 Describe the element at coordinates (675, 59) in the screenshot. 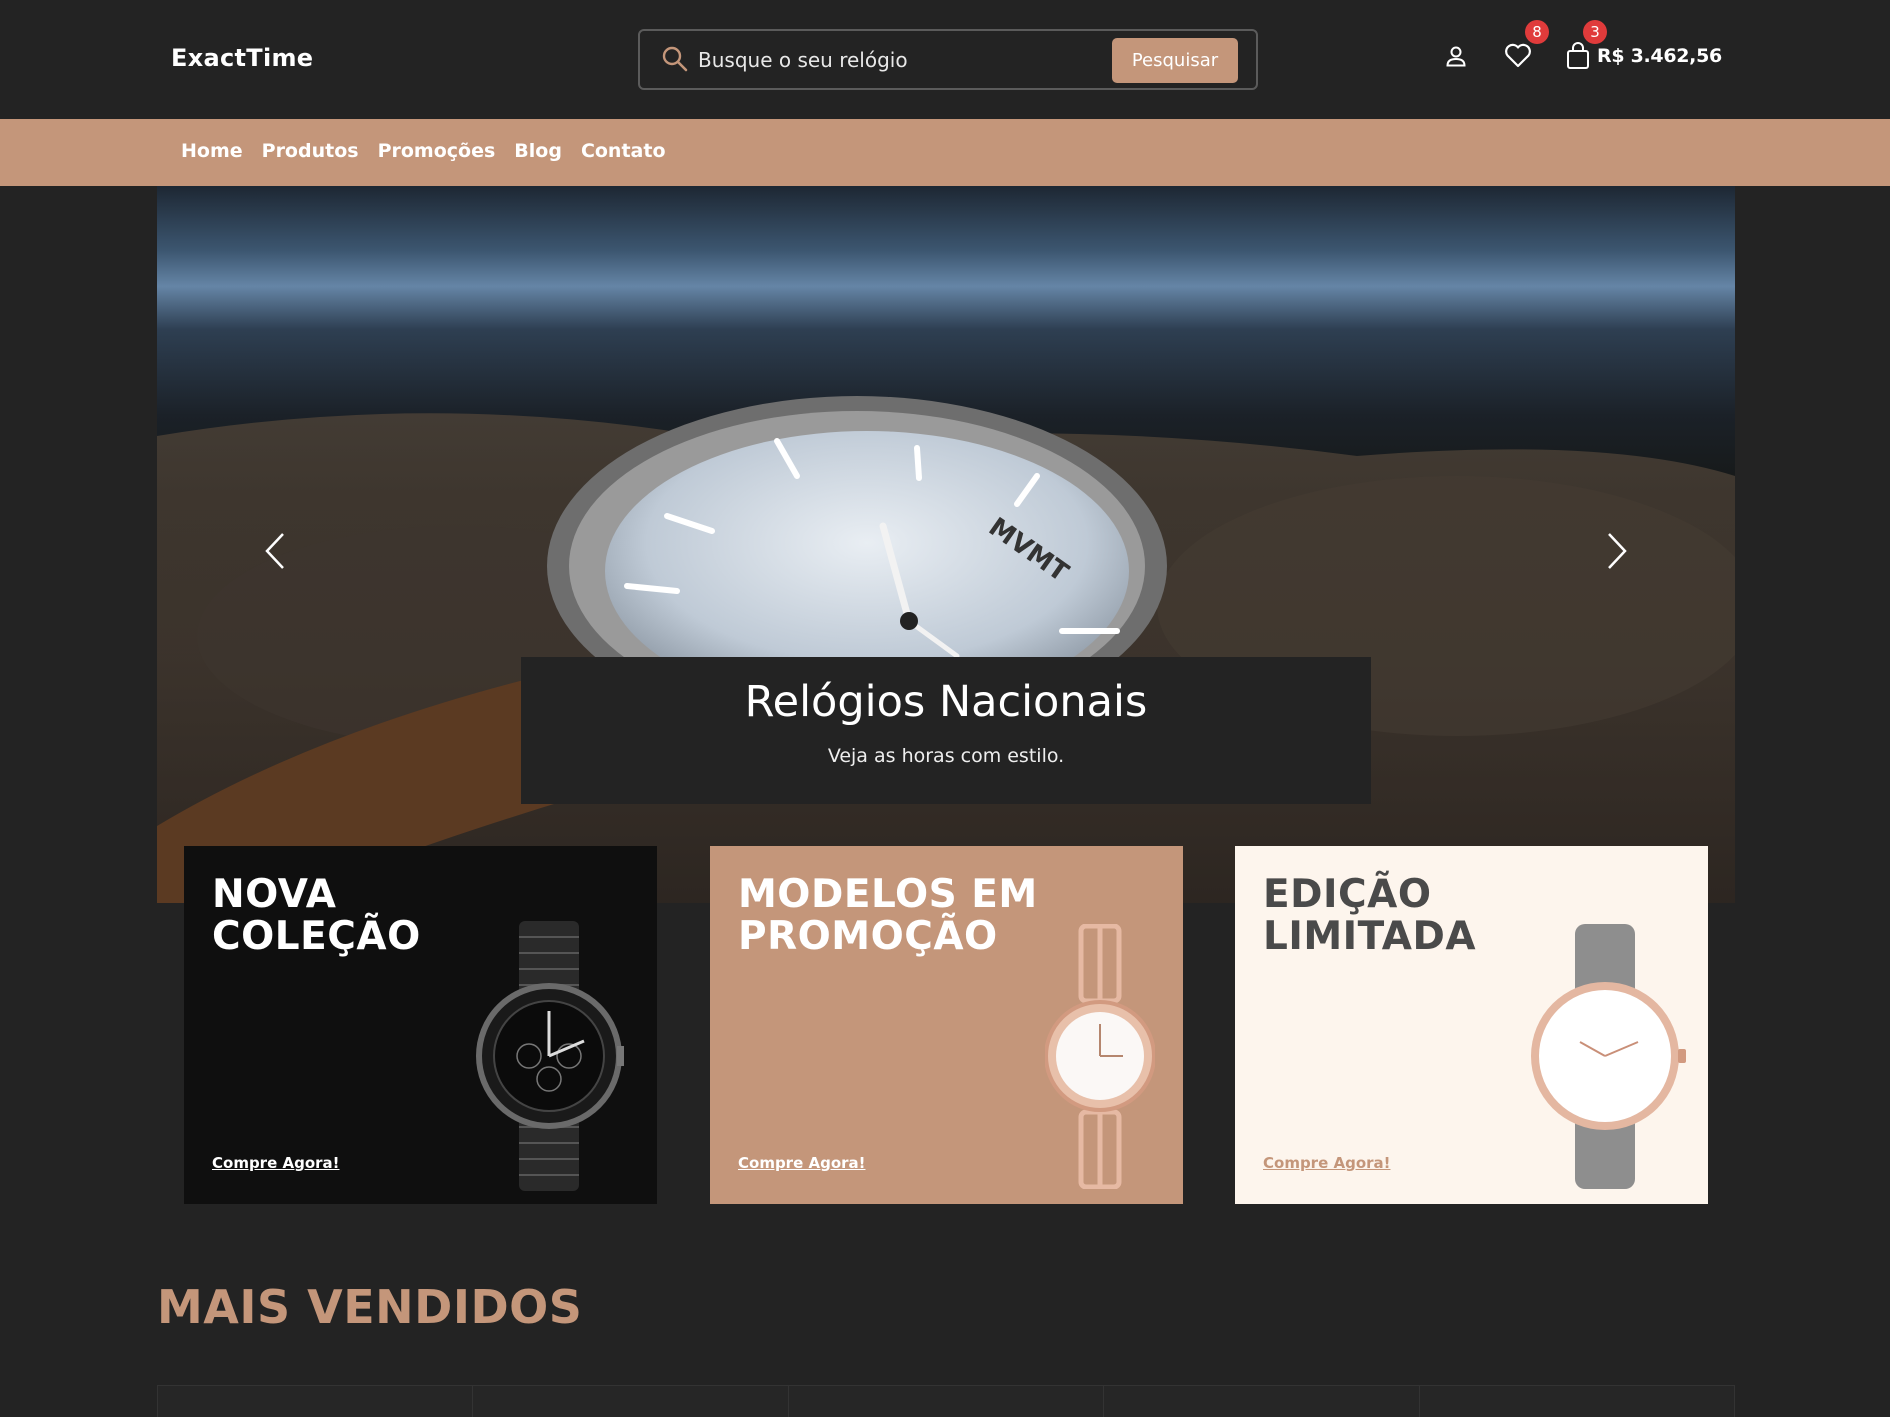

I see `search-icon` at that location.